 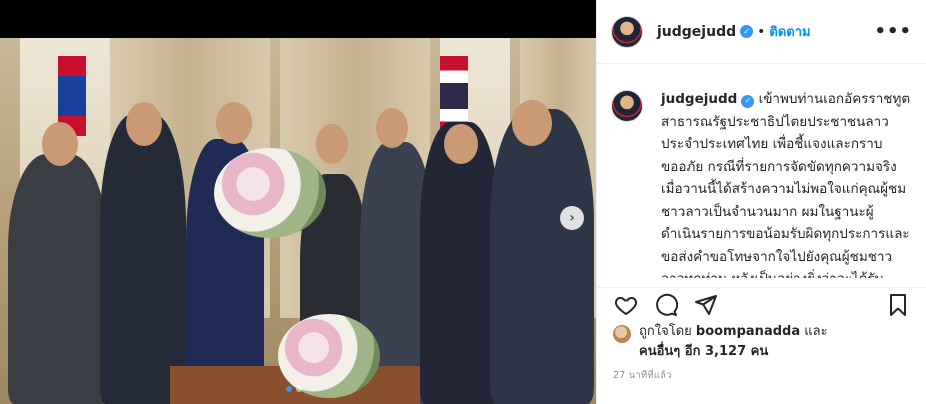 I want to click on send-icon, so click(x=706, y=304).